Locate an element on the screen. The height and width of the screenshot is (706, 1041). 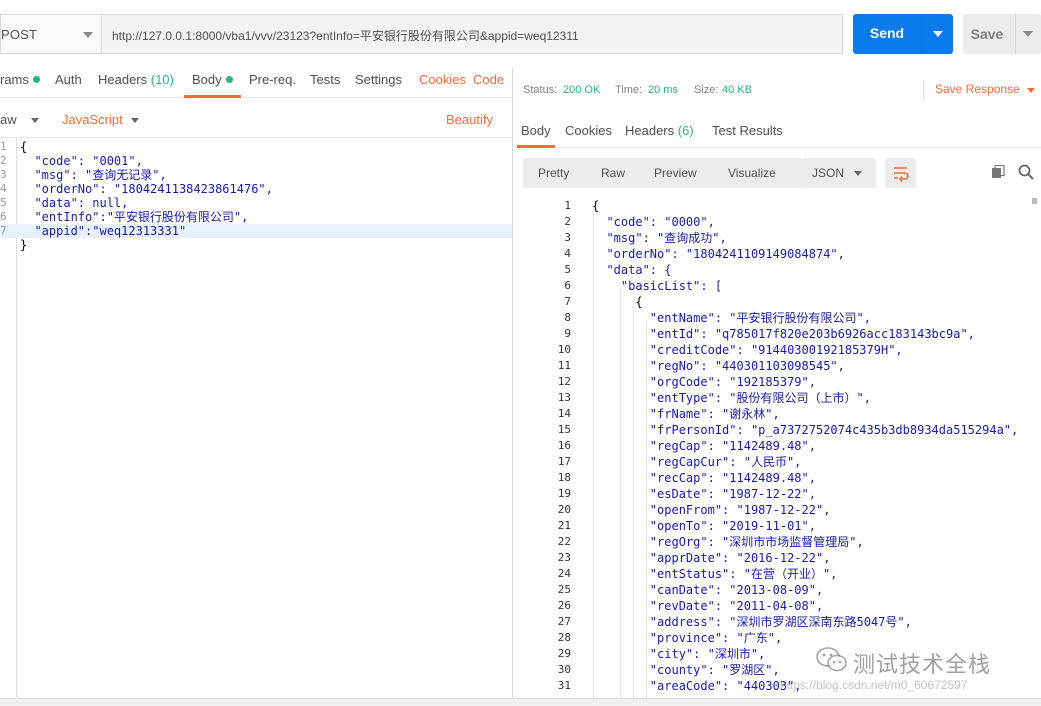
line-number: 1 is located at coordinates (3, 146).